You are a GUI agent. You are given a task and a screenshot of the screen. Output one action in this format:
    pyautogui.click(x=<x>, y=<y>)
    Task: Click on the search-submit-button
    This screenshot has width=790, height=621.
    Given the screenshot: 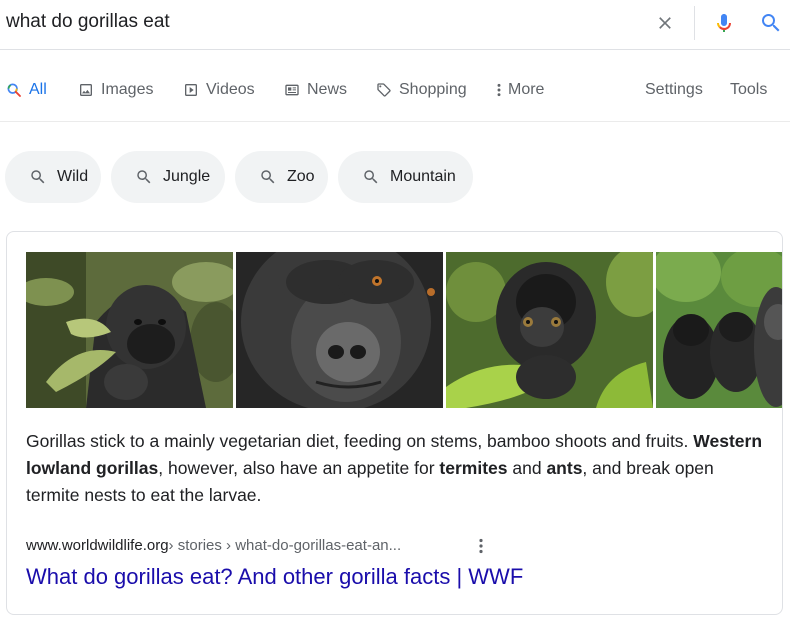 What is the action you would take?
    pyautogui.click(x=771, y=23)
    